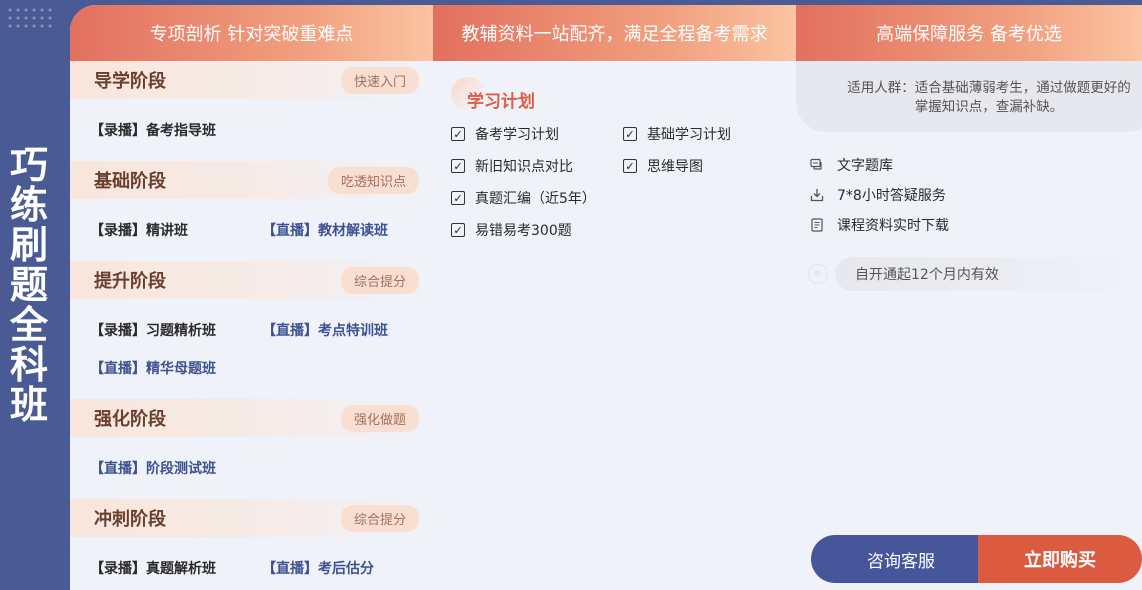 The image size is (1142, 590). I want to click on plan-item: ✓ 新旧知识点对比, so click(512, 166).